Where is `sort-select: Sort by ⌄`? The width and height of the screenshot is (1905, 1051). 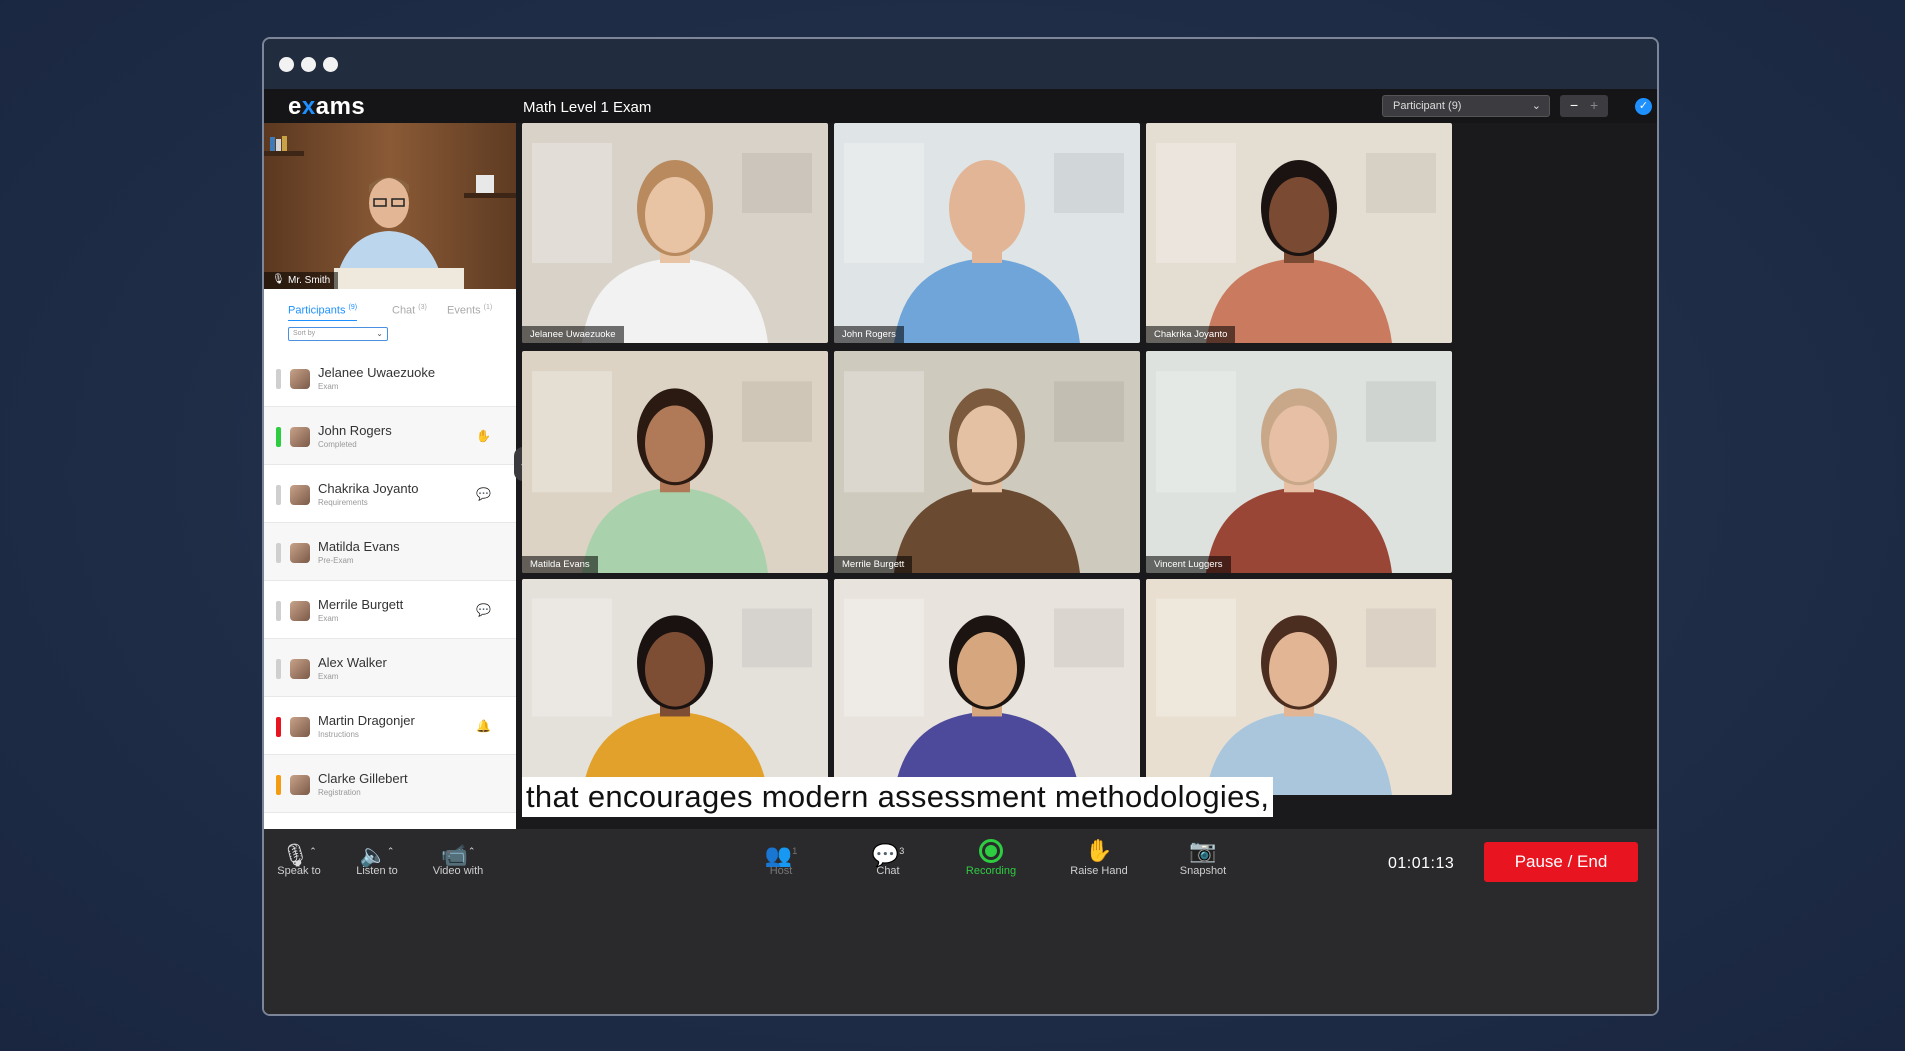
sort-select: Sort by ⌄ is located at coordinates (338, 334).